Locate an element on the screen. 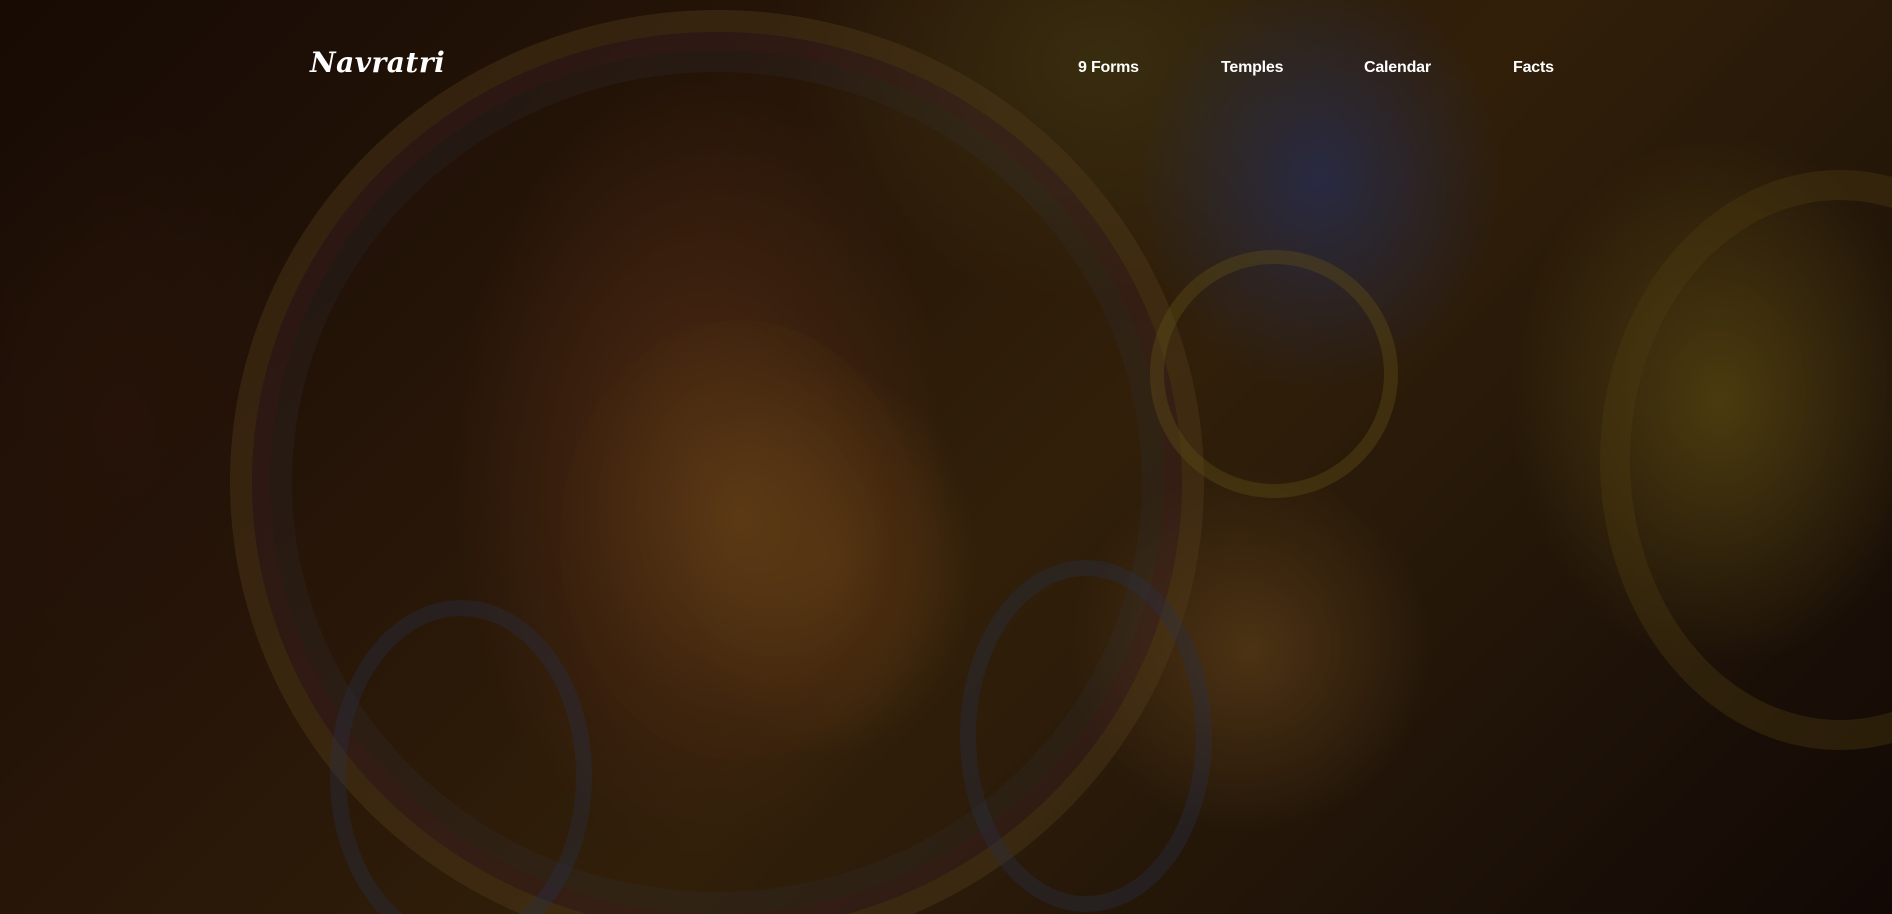 The width and height of the screenshot is (1892, 914). nav-item-temples: Temples is located at coordinates (1252, 68).